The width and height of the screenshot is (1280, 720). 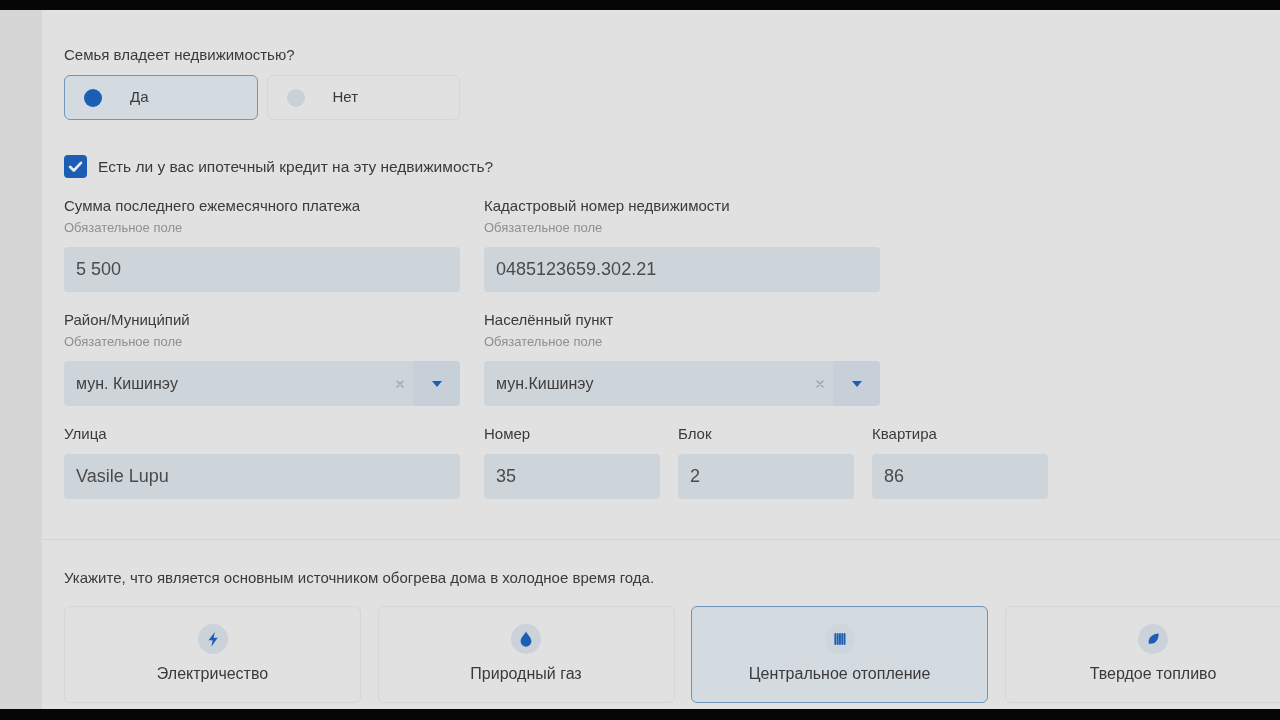 What do you see at coordinates (262, 476) in the screenshot?
I see `input-field: Vasile Lupu` at bounding box center [262, 476].